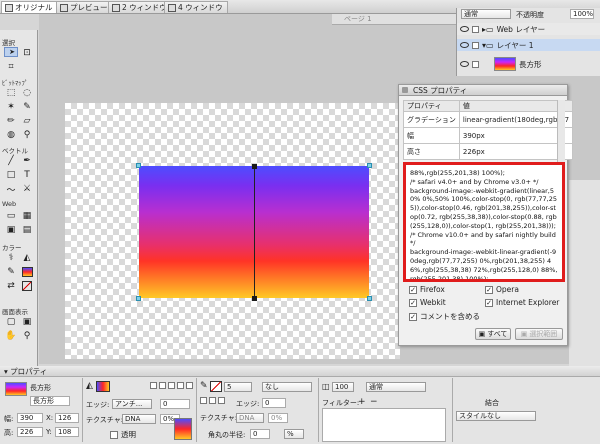 The width and height of the screenshot is (600, 444). I want to click on line-tool-icon: ╱, so click(11, 161).